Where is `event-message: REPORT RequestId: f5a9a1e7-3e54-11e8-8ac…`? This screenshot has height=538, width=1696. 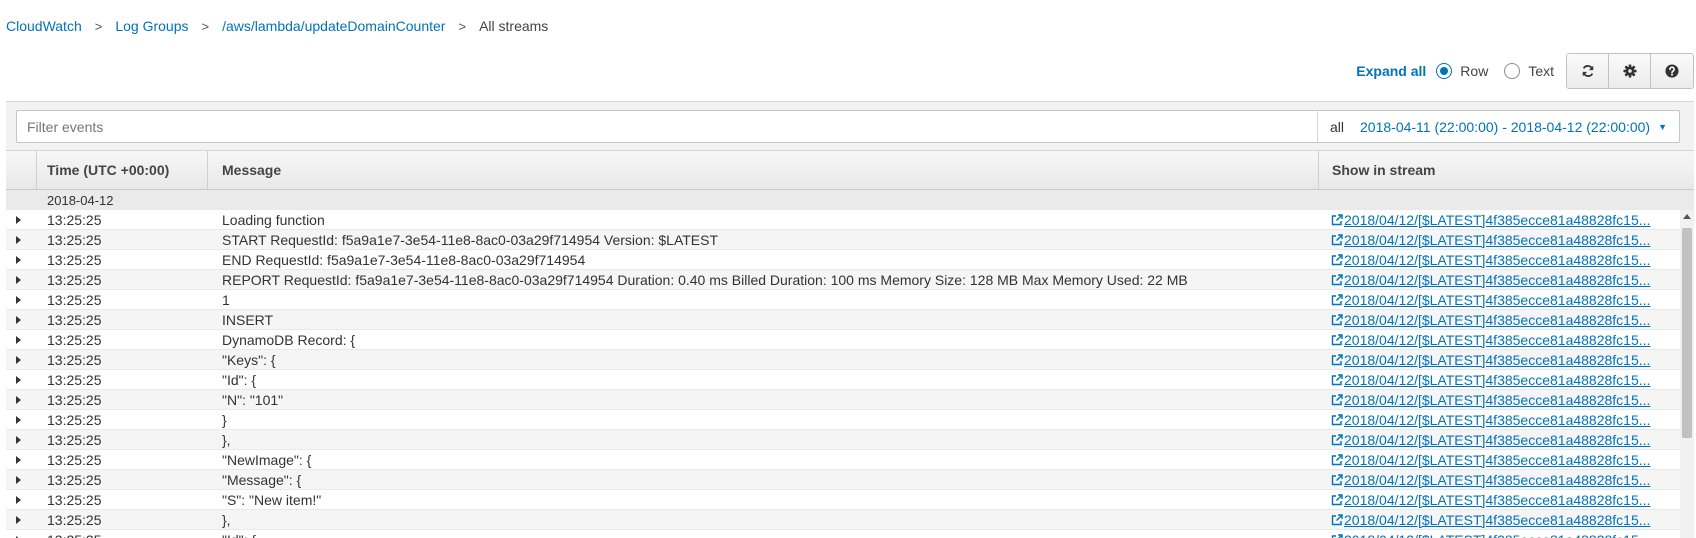
event-message: REPORT RequestId: f5a9a1e7-3e54-11e8-8ac… is located at coordinates (705, 280).